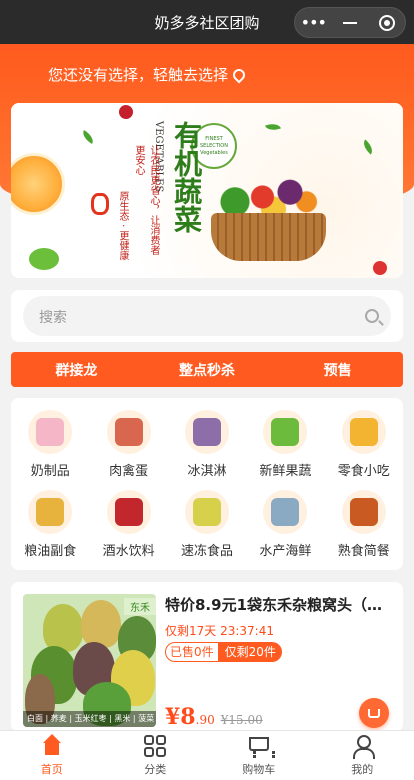 The width and height of the screenshot is (414, 780). I want to click on location-text: 您还没有选择，轻触去选择, so click(138, 75).